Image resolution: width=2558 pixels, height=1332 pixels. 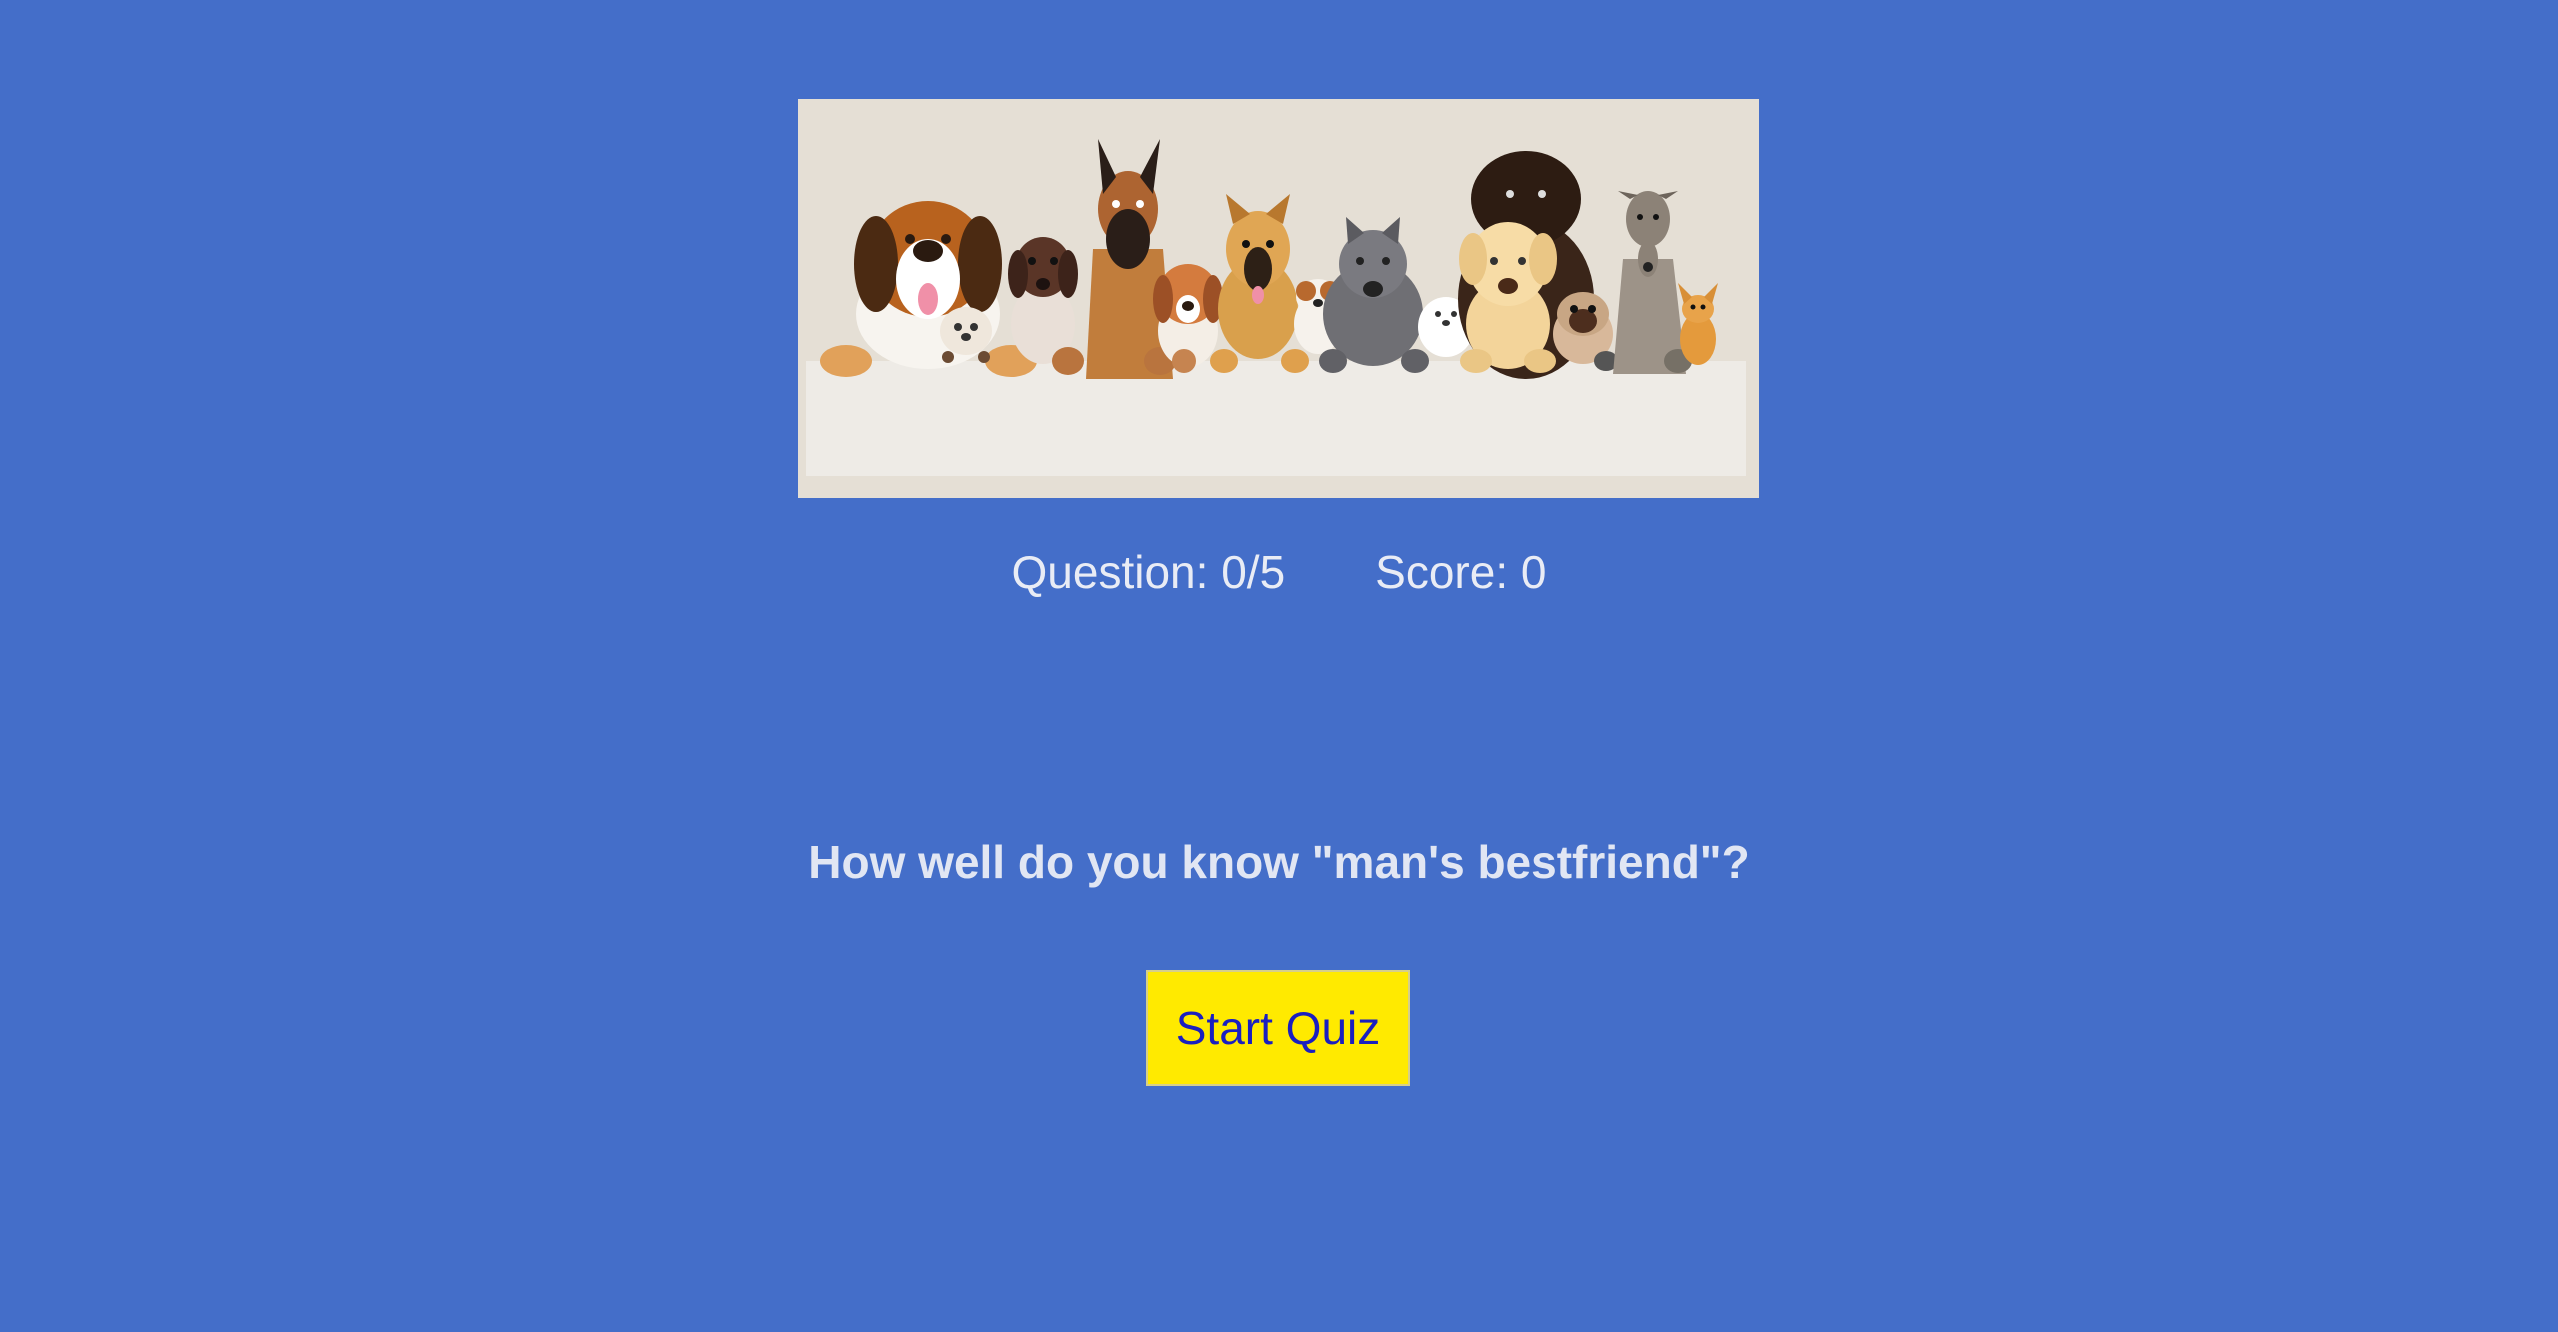 What do you see at coordinates (1148, 572) in the screenshot?
I see `question-counter: Question: 0/5` at bounding box center [1148, 572].